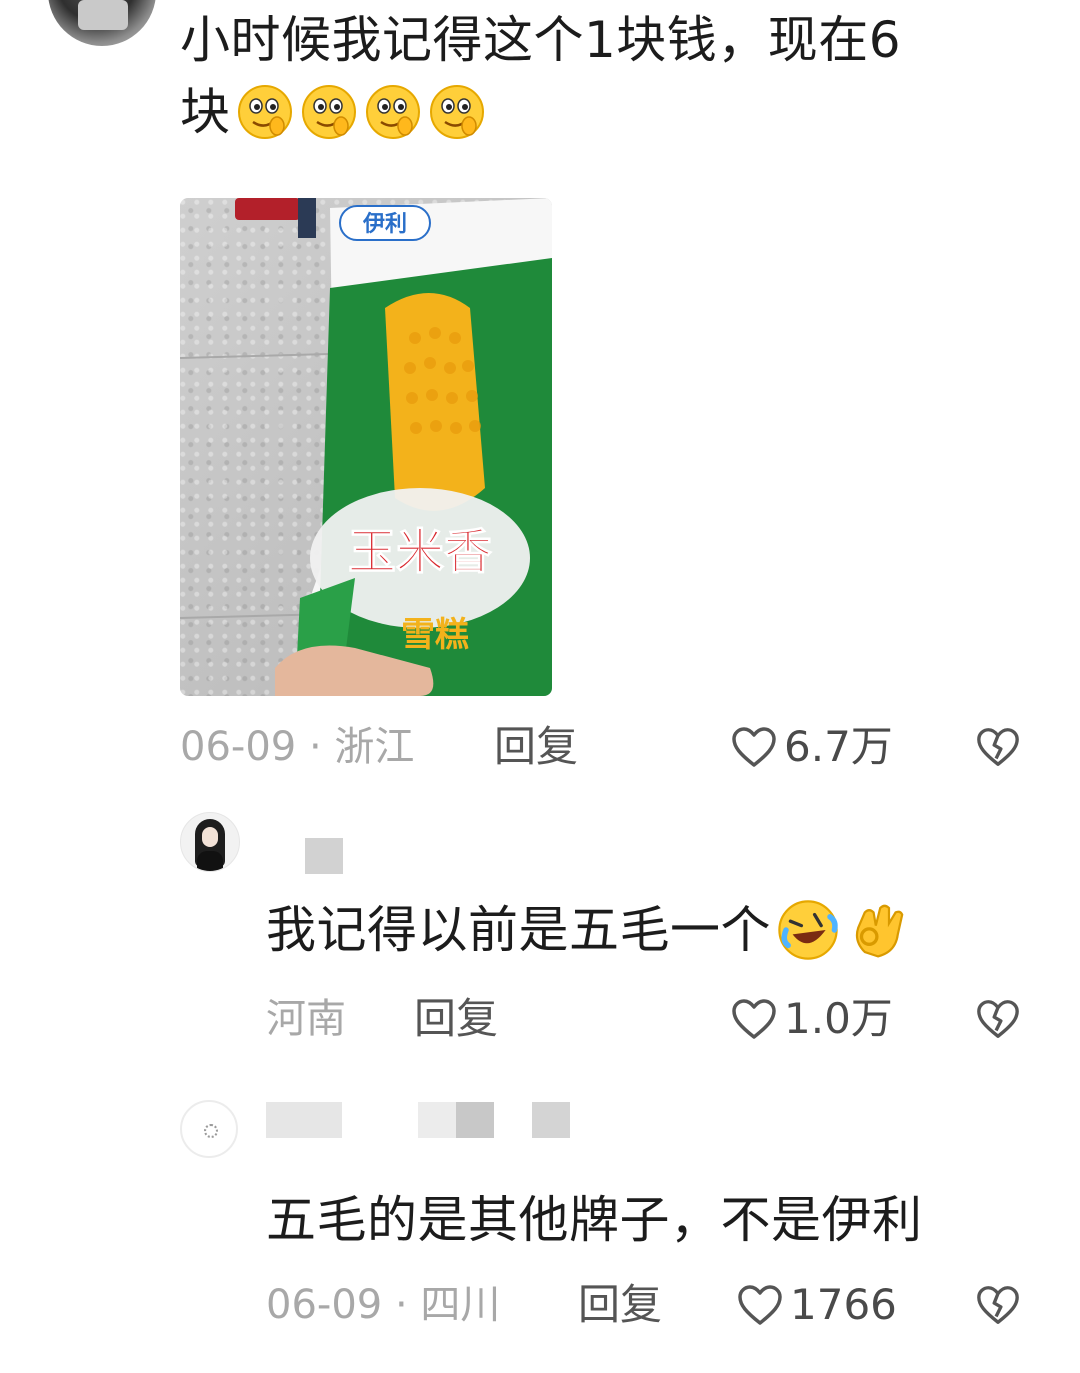  I want to click on comment-photo: 伊利 玉米香 雪糕, so click(366, 447).